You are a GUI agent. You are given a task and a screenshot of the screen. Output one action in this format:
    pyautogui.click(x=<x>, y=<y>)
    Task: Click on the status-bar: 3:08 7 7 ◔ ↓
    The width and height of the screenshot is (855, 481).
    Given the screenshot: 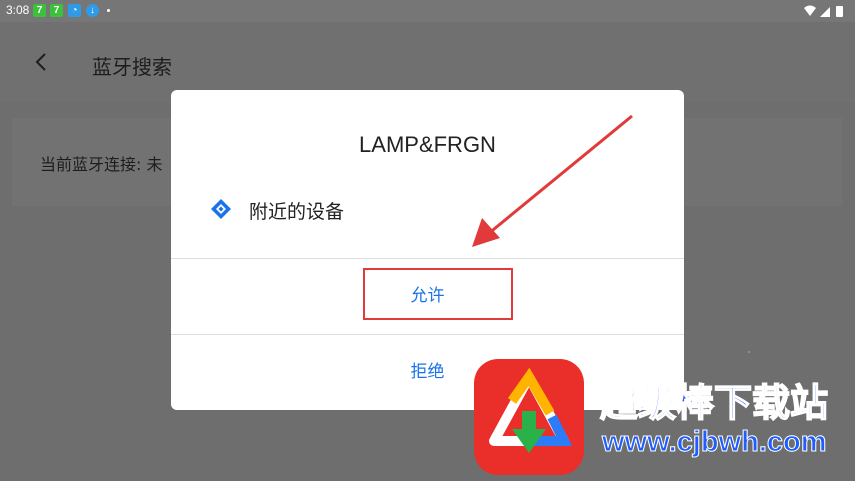 What is the action you would take?
    pyautogui.click(x=427, y=11)
    